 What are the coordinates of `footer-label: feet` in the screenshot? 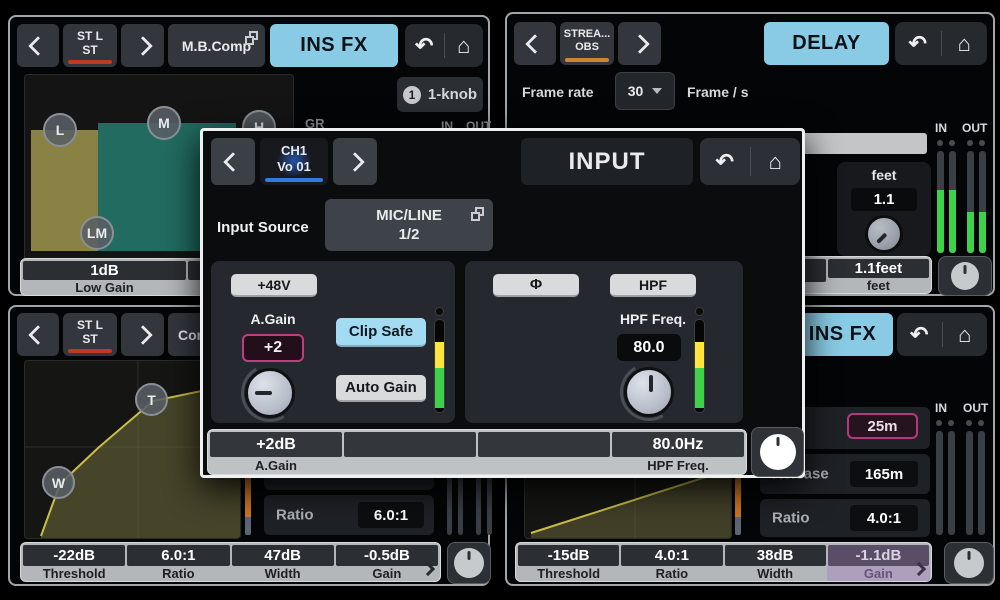 It's located at (878, 285).